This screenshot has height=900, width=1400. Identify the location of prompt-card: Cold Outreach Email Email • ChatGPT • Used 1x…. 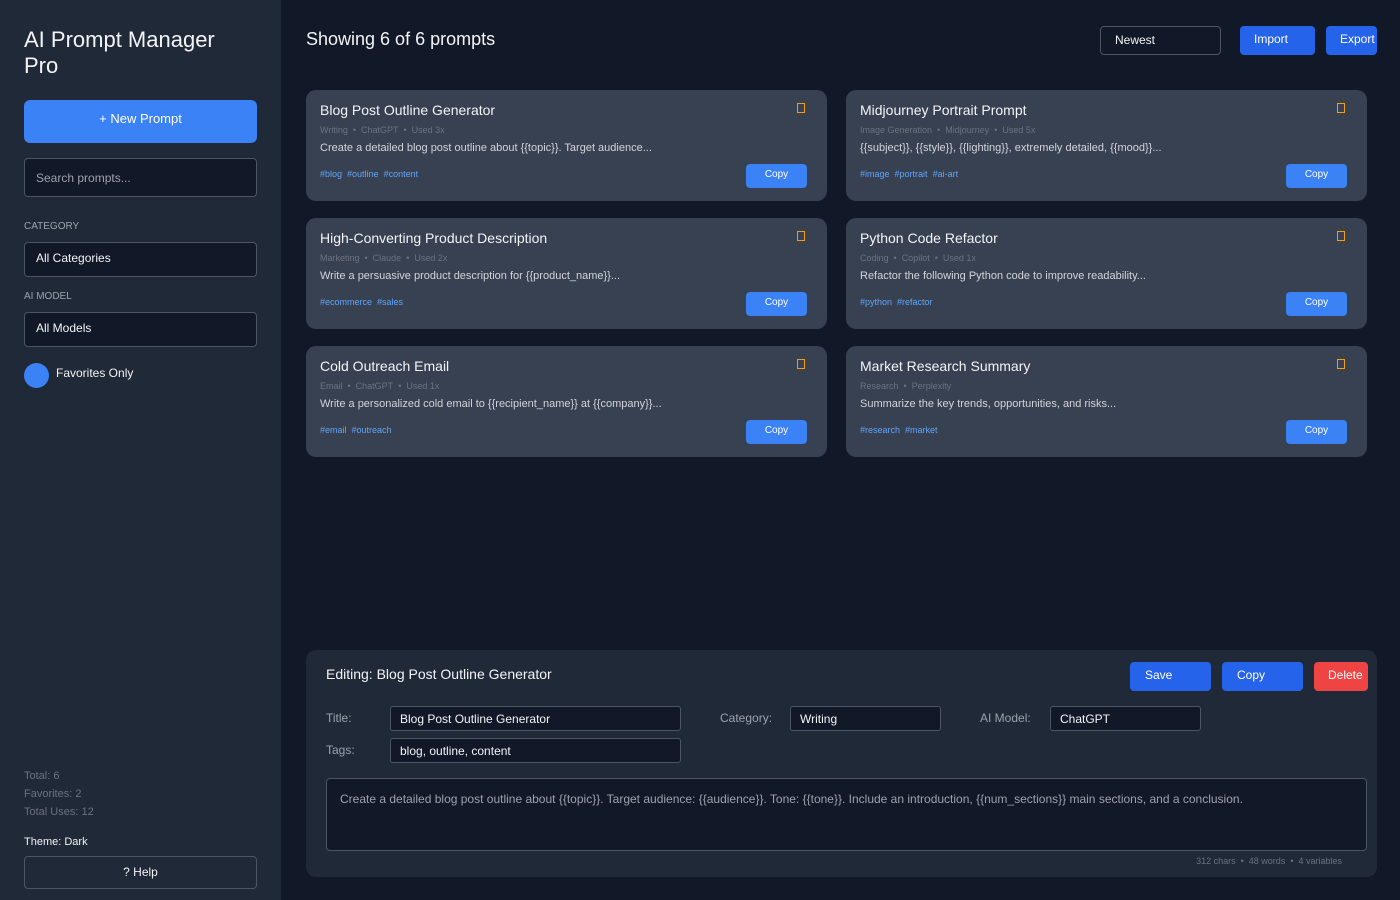
(566, 401).